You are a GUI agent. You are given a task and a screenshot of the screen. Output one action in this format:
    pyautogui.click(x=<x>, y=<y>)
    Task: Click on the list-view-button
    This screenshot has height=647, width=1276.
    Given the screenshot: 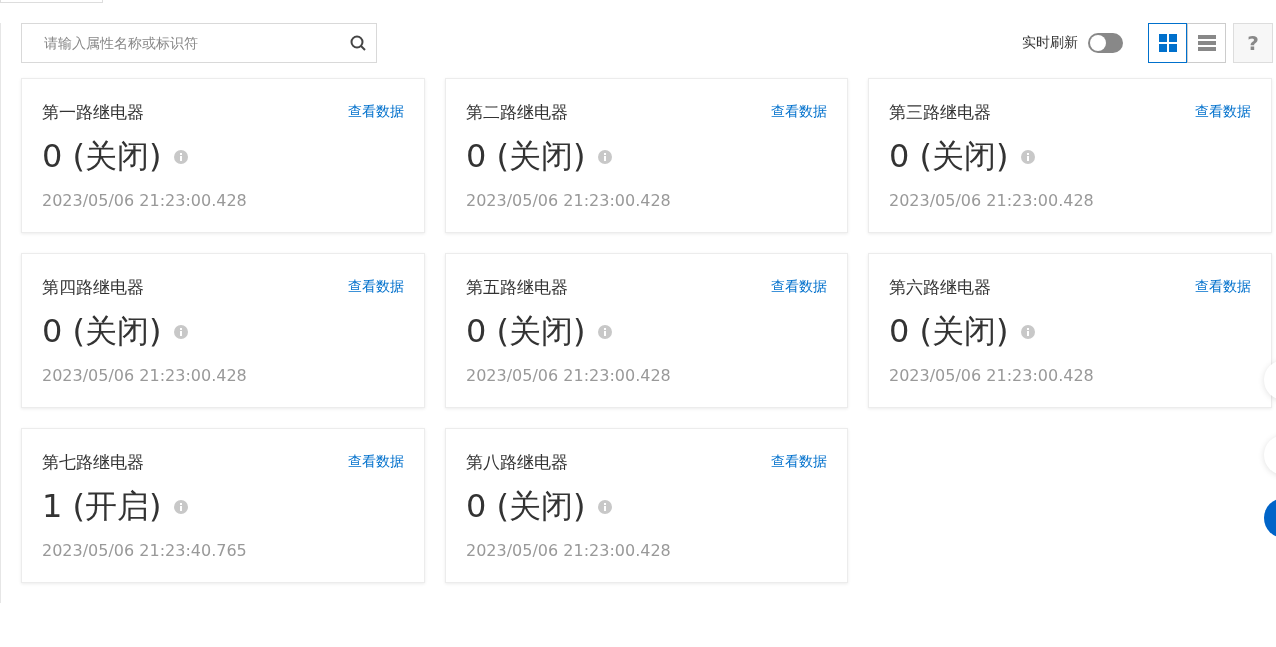 What is the action you would take?
    pyautogui.click(x=1206, y=43)
    